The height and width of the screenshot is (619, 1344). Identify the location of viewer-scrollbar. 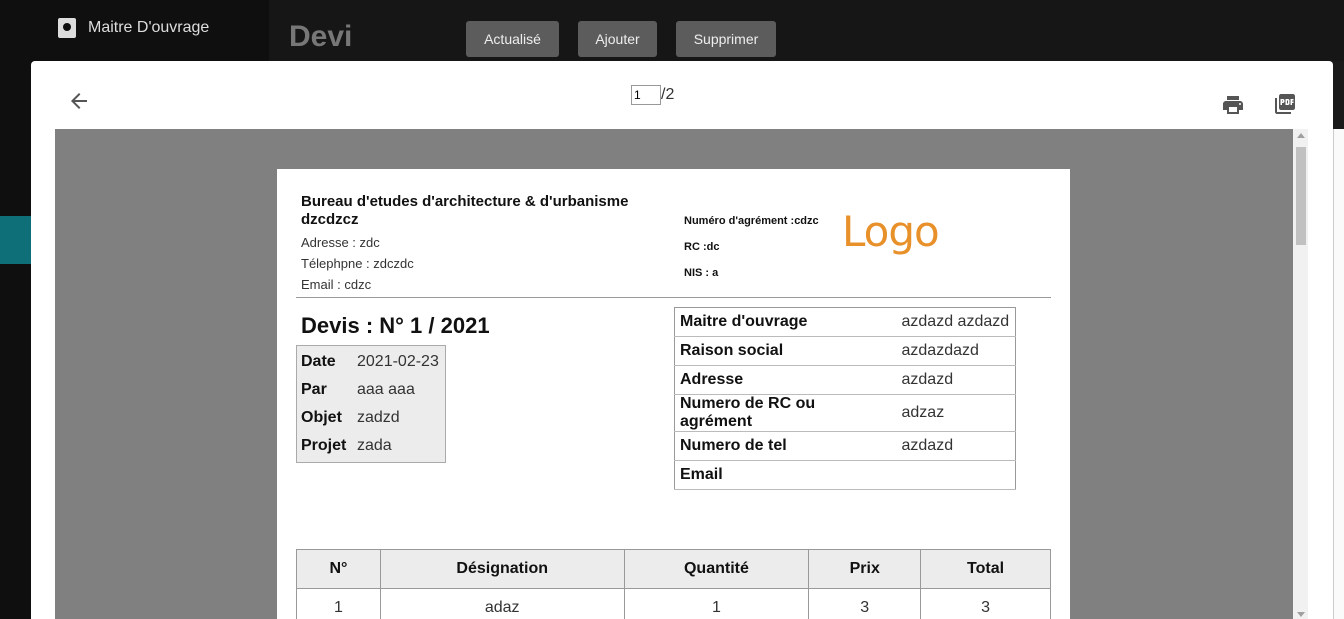
(1300, 374).